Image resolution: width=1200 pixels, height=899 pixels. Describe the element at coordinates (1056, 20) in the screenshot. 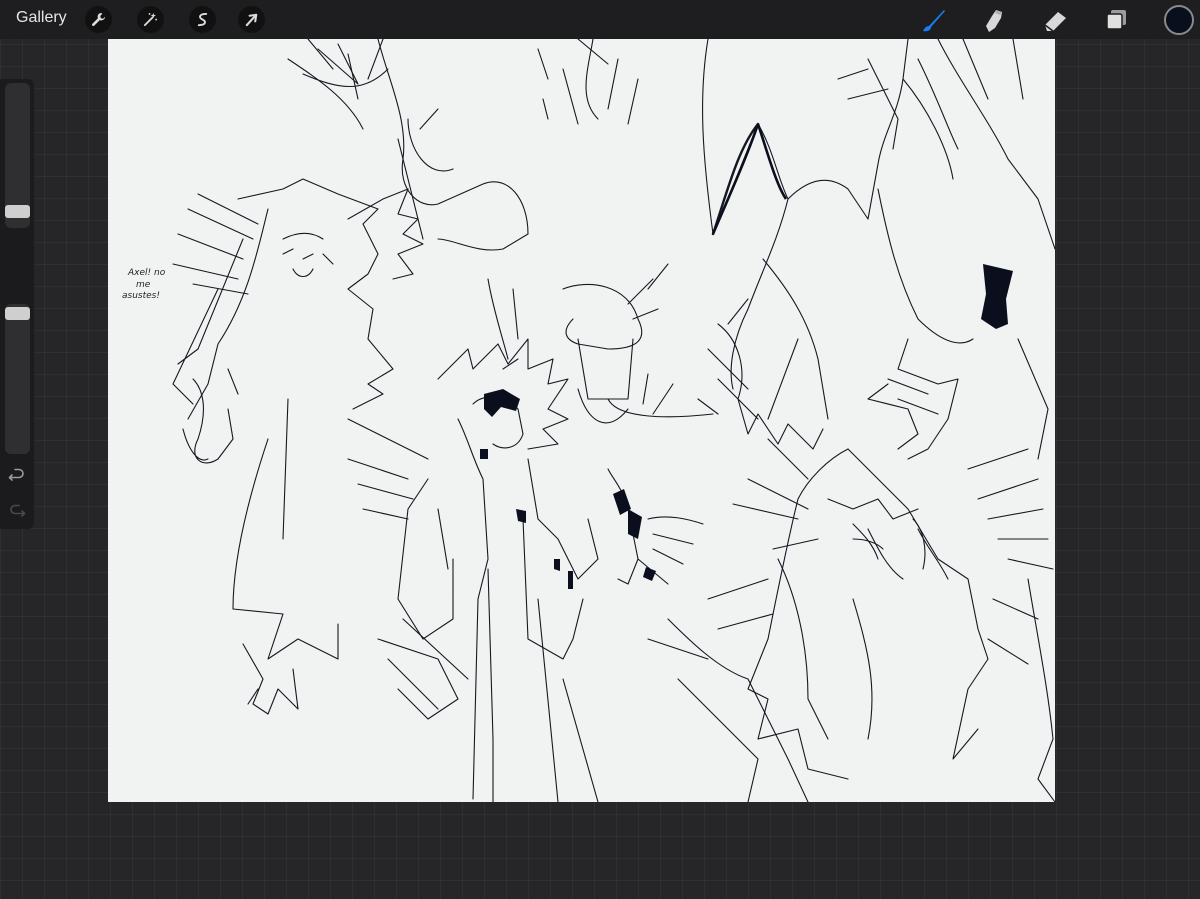

I see `eraser-icon` at that location.